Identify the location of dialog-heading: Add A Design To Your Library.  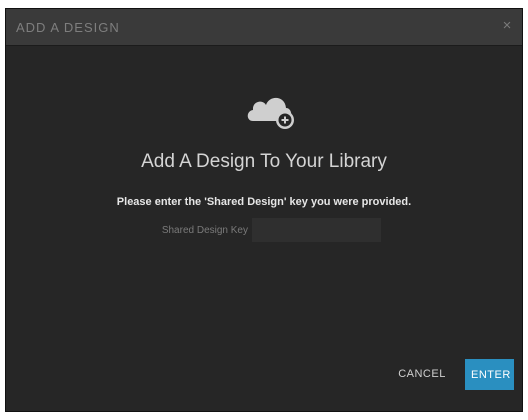
(264, 161).